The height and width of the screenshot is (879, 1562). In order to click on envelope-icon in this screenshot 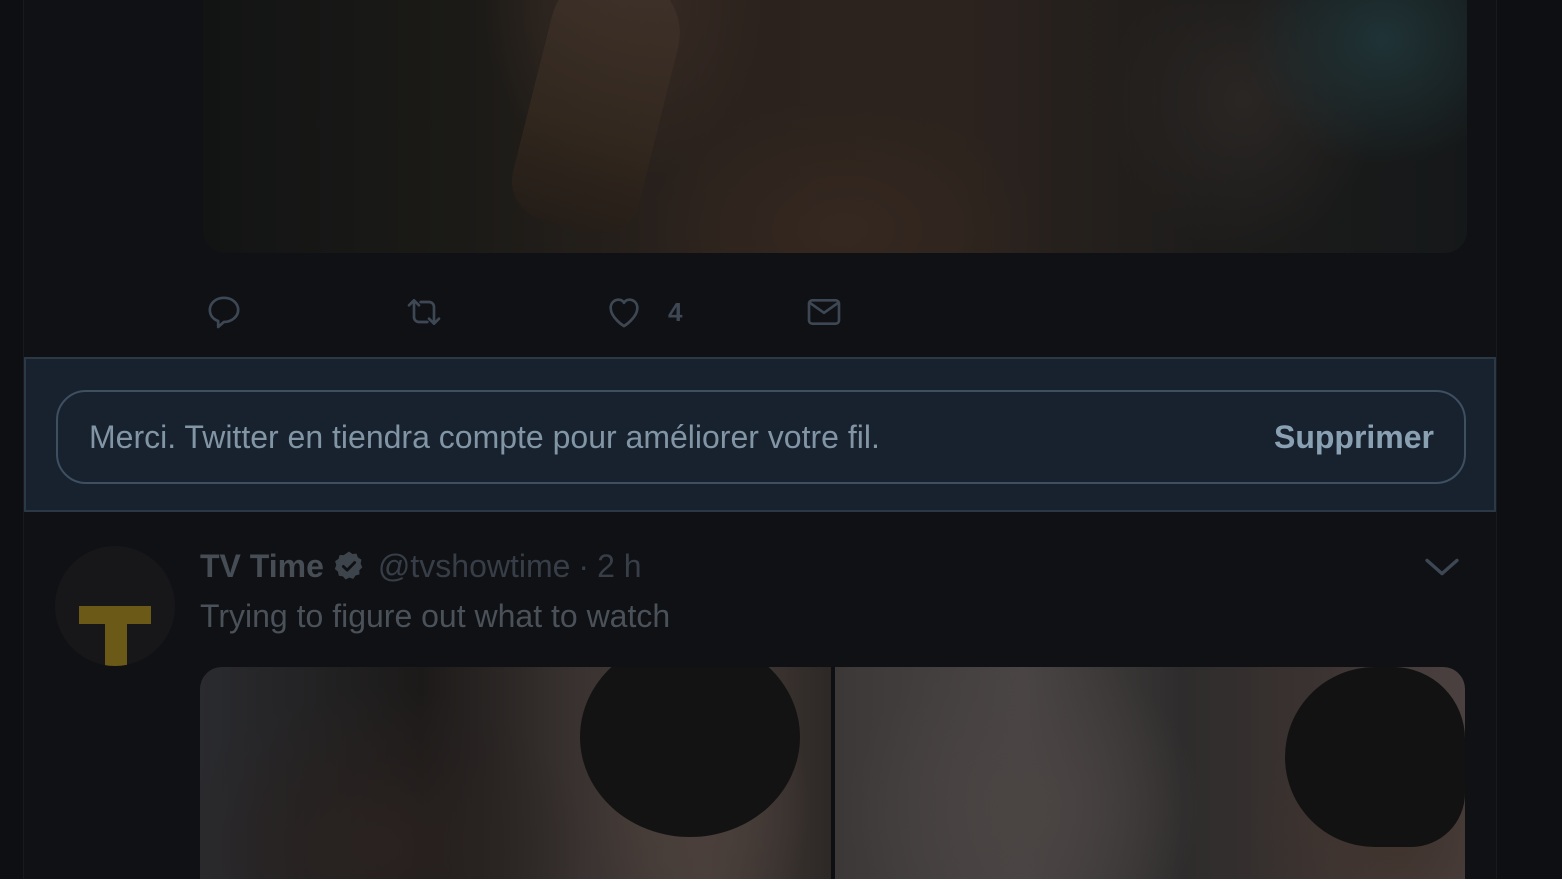, I will do `click(824, 312)`.